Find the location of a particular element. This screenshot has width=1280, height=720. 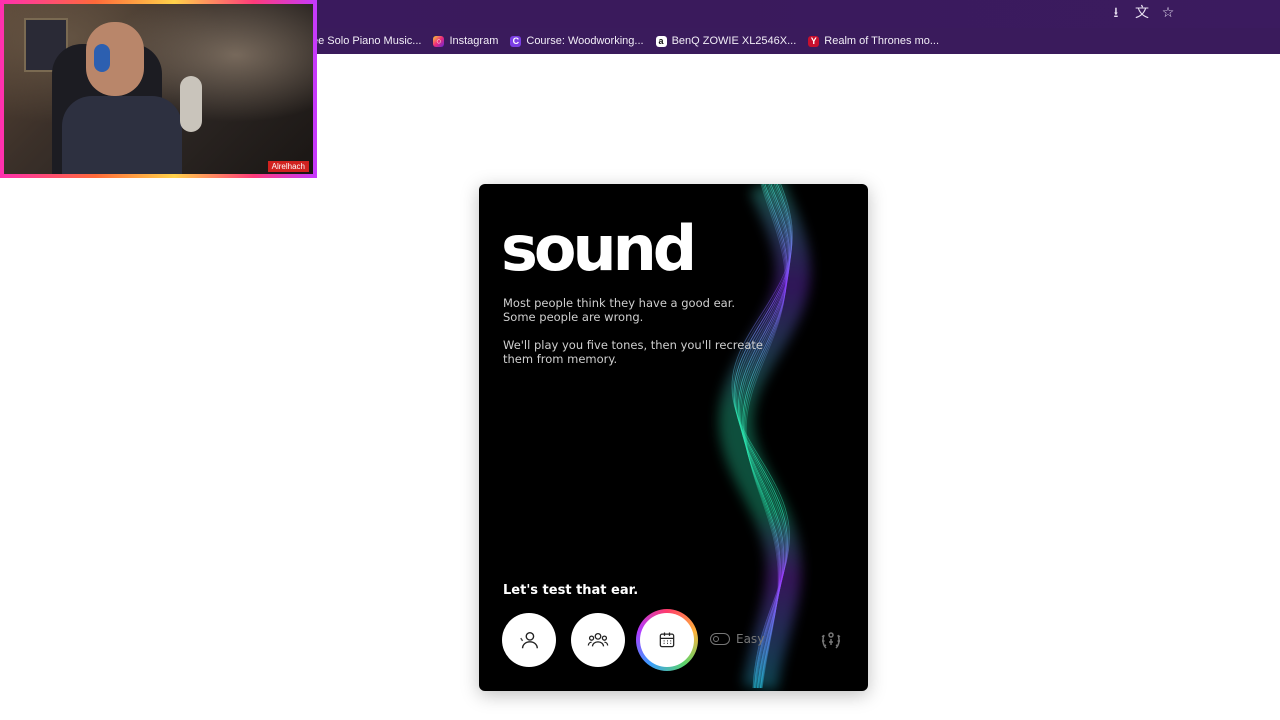

users-icon is located at coordinates (598, 639).